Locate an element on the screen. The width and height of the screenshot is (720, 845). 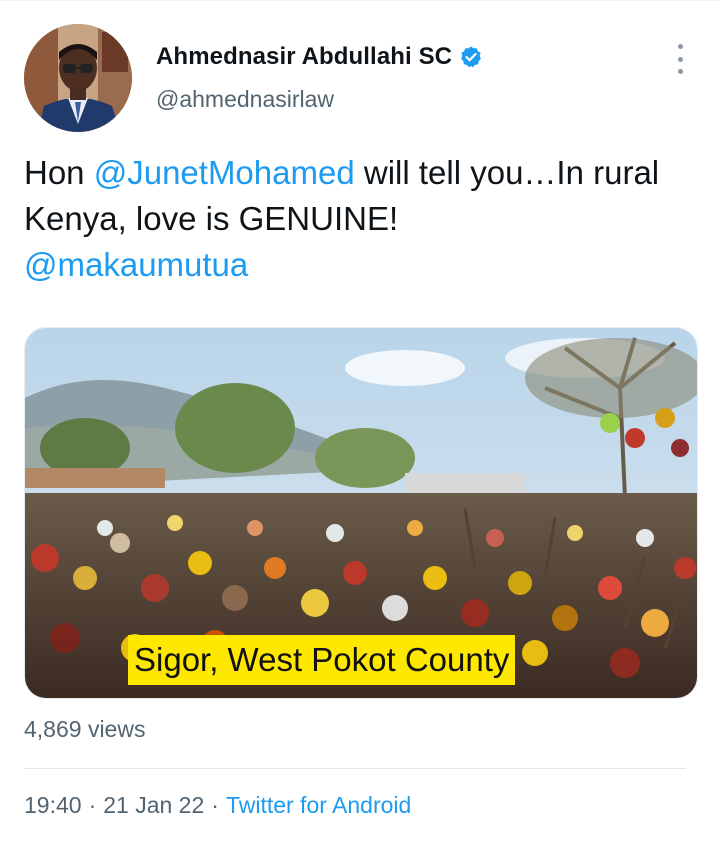
avatar is located at coordinates (78, 78).